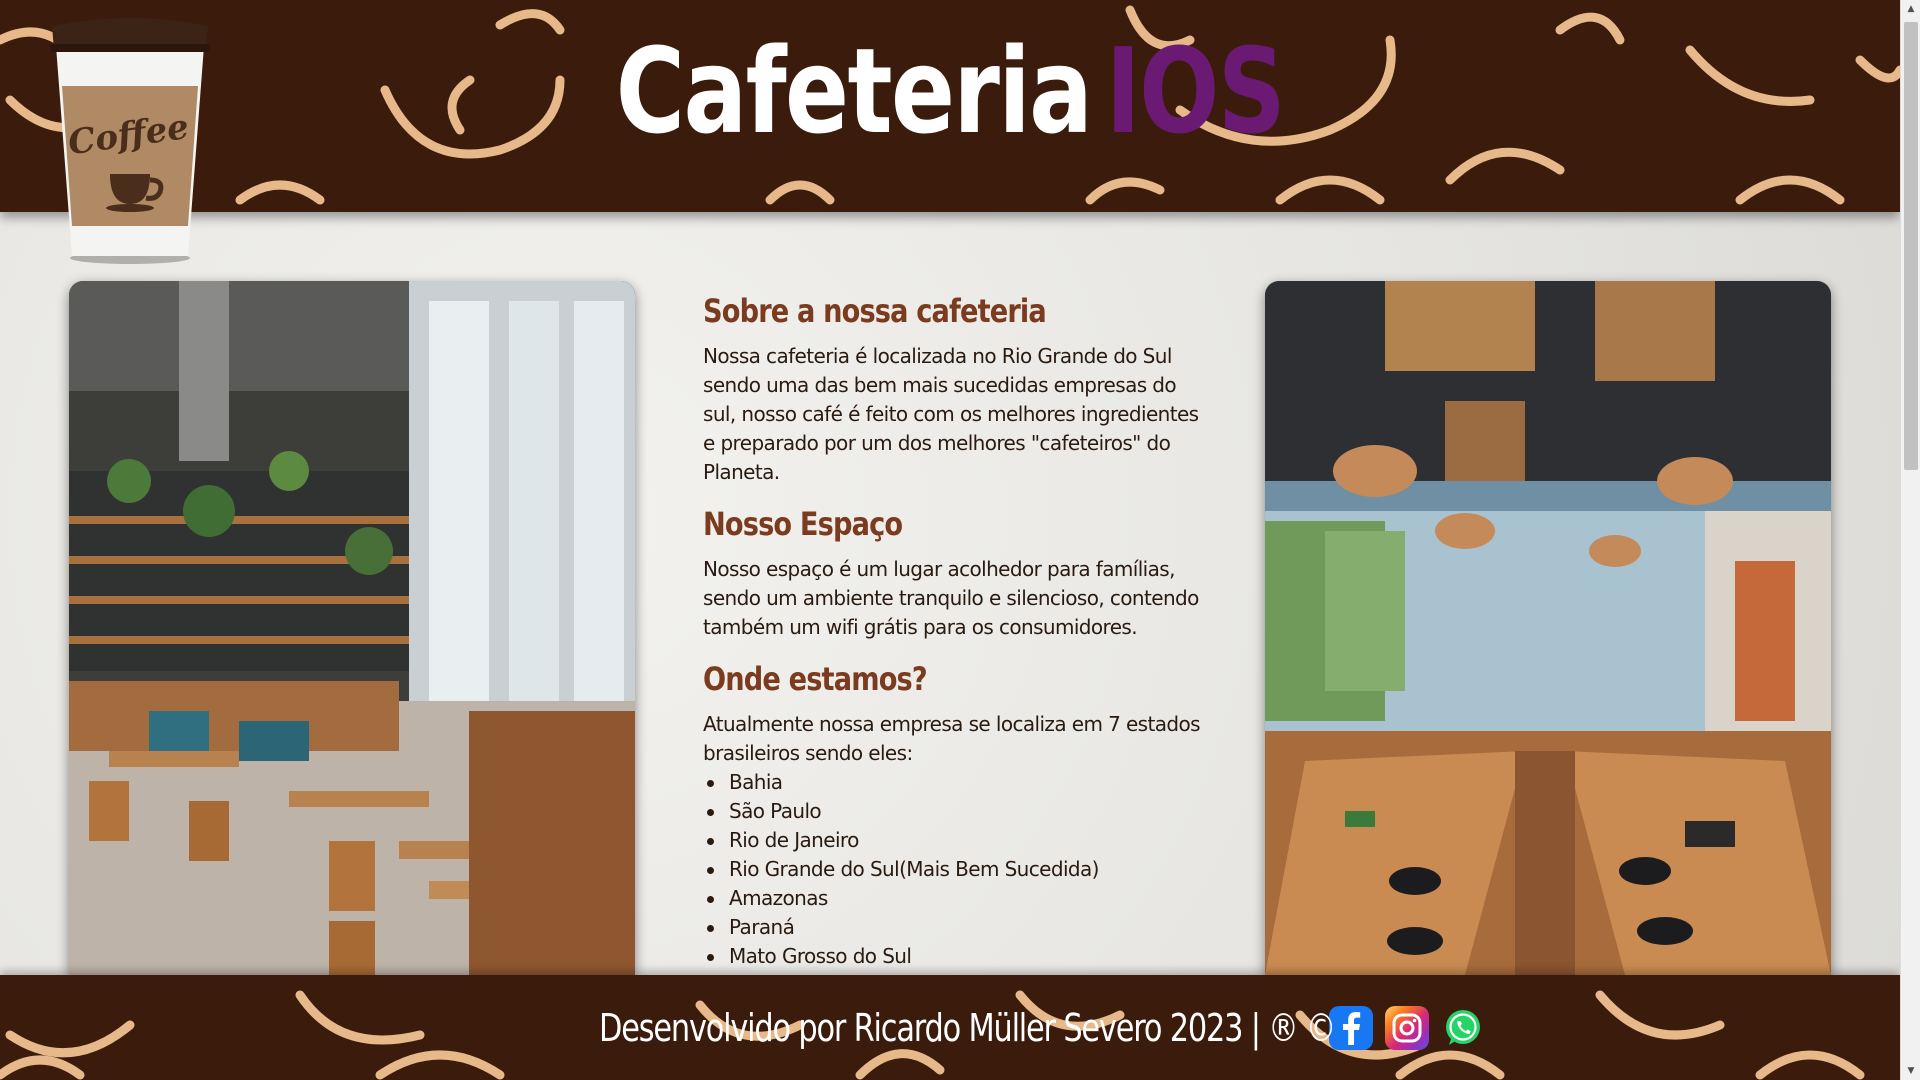  Describe the element at coordinates (1195, 91) in the screenshot. I see `site-title-accent: IOS` at that location.